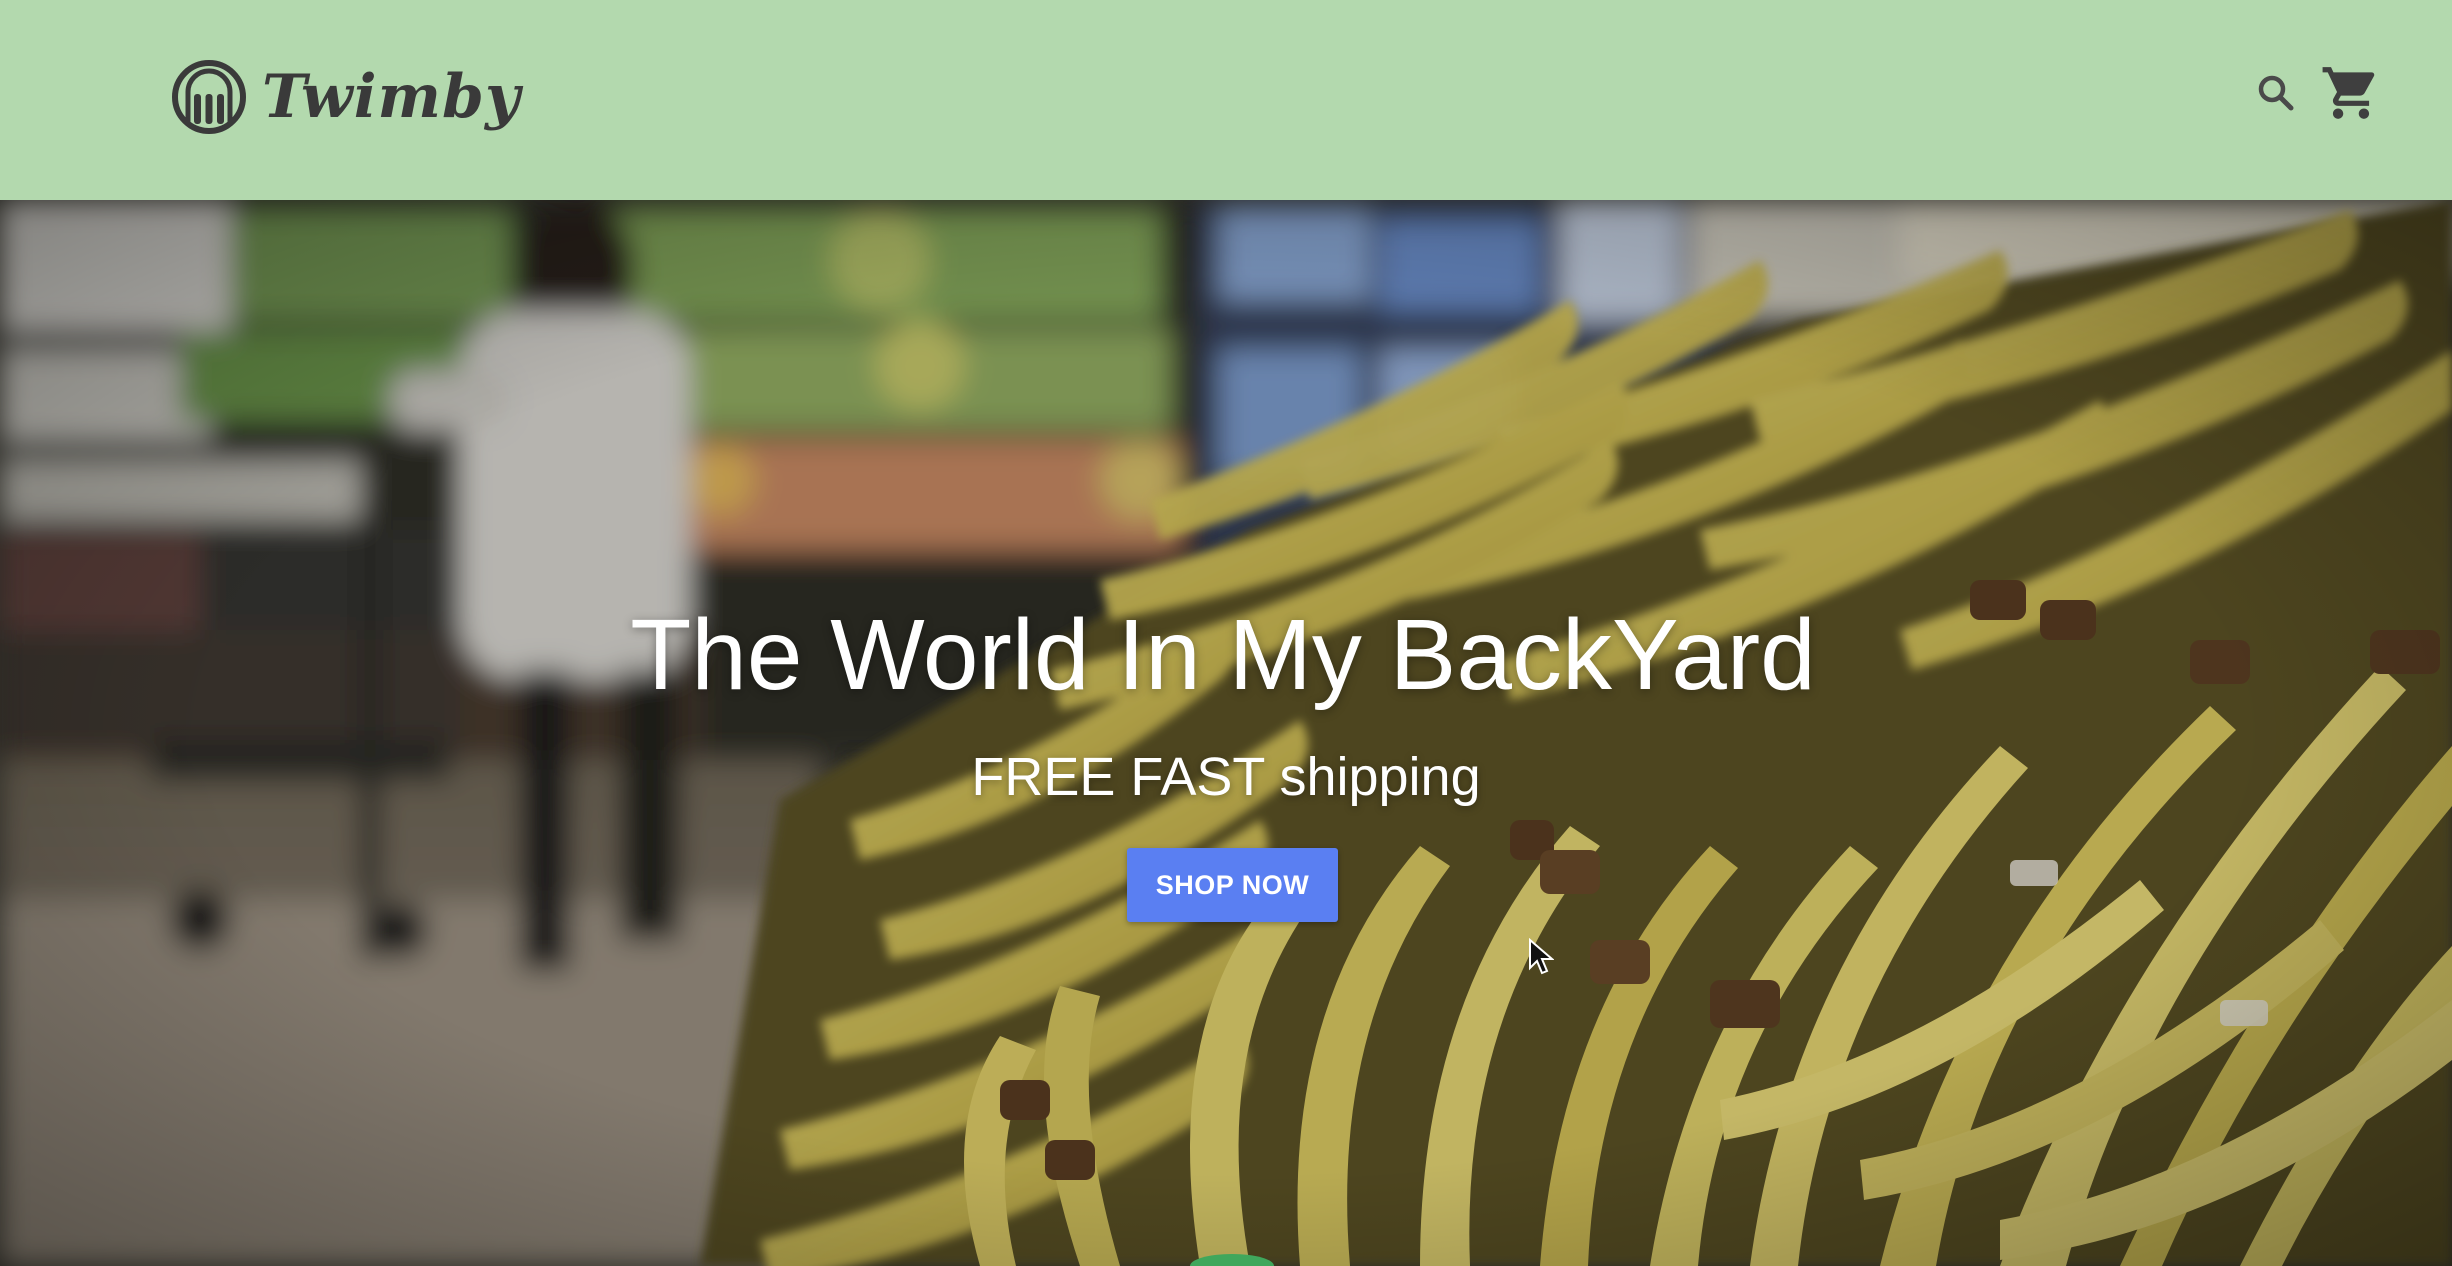 This screenshot has height=1266, width=2452. I want to click on hero-subtitle: FREE FAST shipping, so click(1226, 777).